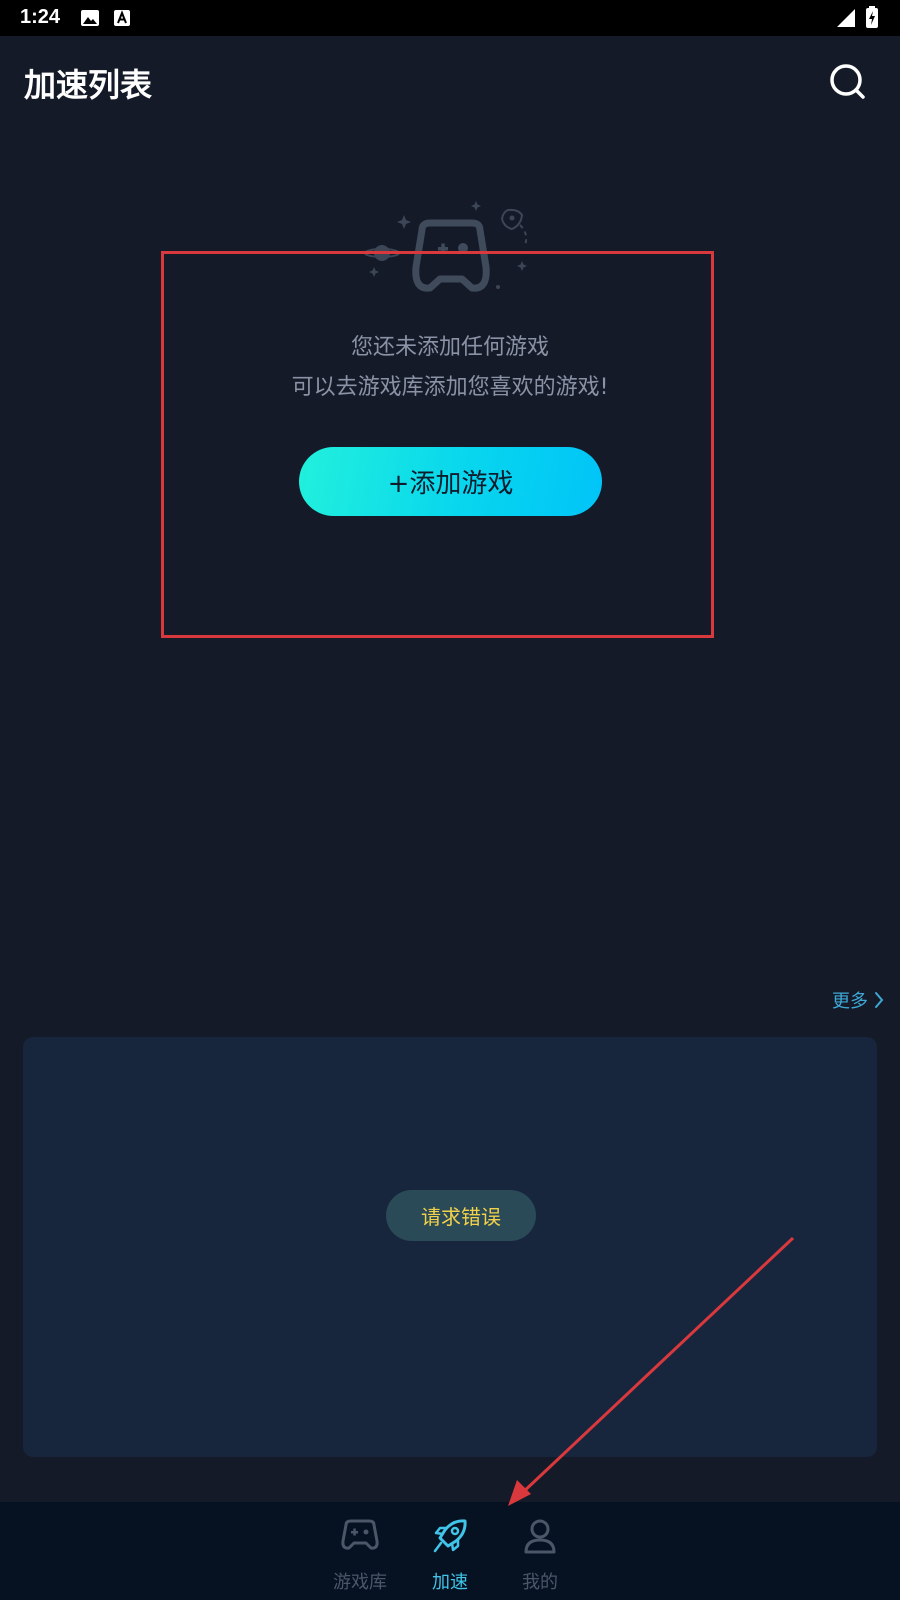 This screenshot has height=1600, width=900. Describe the element at coordinates (40, 17) in the screenshot. I see `status-time: 1:24` at that location.